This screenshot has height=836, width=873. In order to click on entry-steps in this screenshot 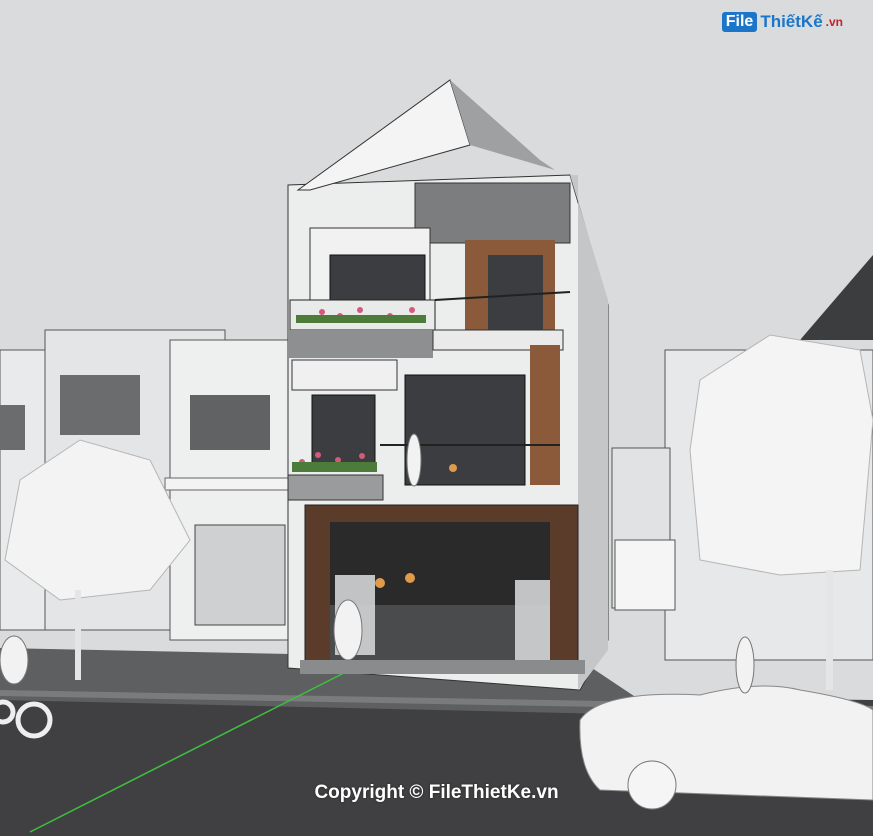, I will do `click(442, 667)`.